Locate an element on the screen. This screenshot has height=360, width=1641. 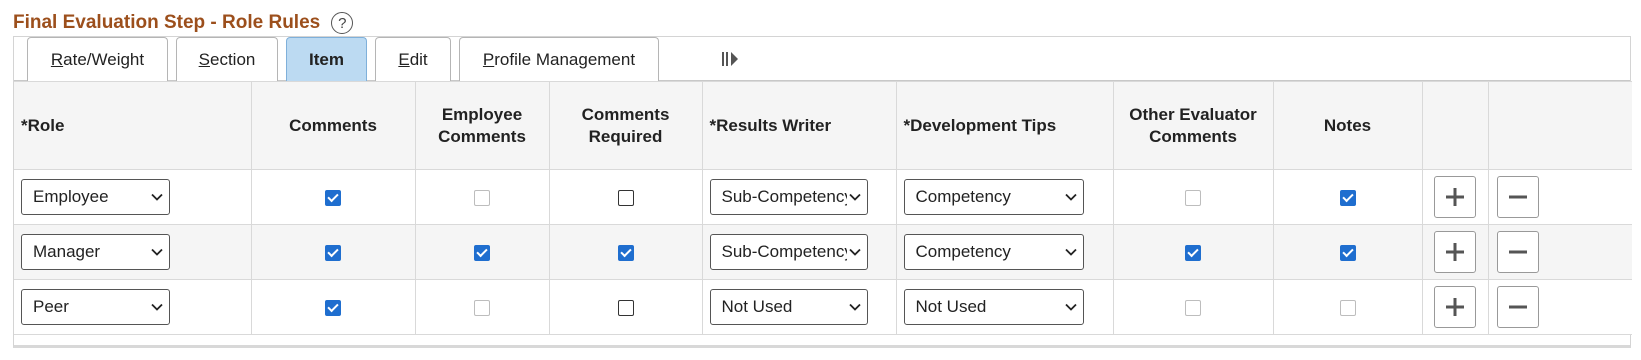
col-header-notes: Notes is located at coordinates (1347, 125).